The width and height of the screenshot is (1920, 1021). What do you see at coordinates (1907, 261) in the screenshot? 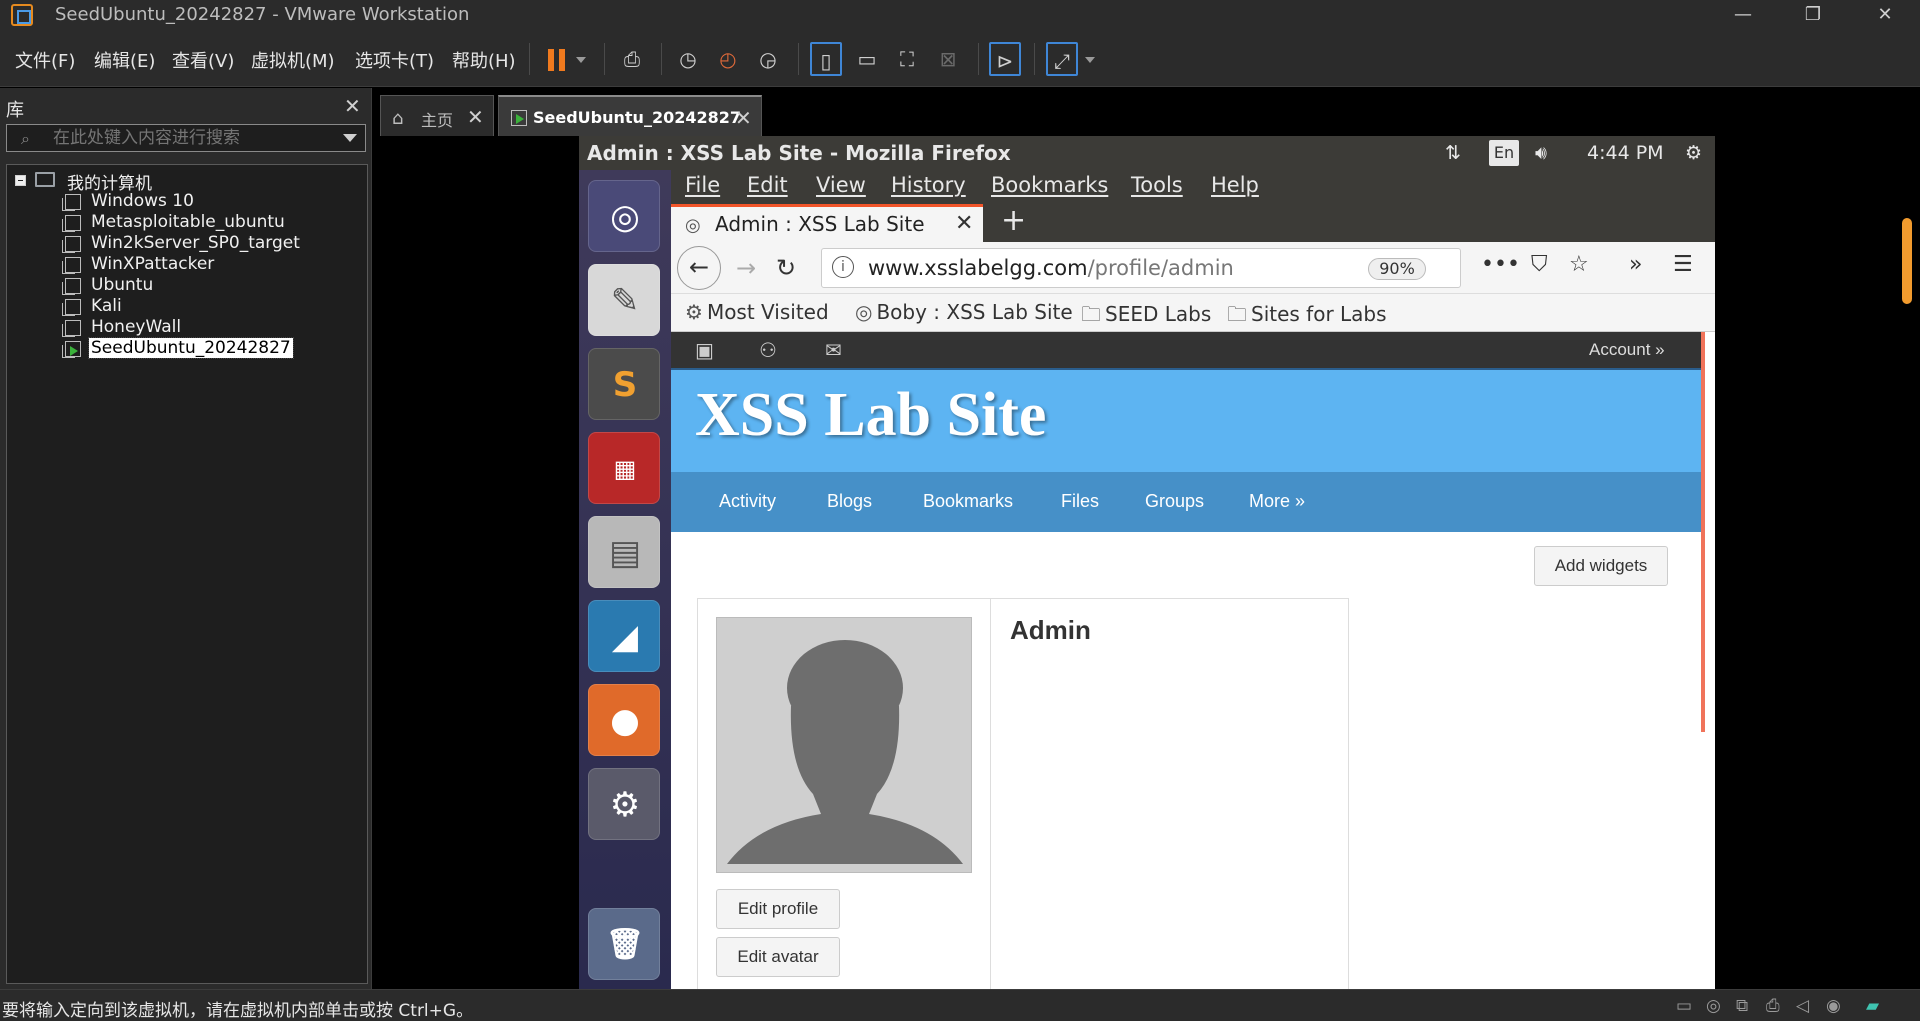
I see `vm-scrollbar` at bounding box center [1907, 261].